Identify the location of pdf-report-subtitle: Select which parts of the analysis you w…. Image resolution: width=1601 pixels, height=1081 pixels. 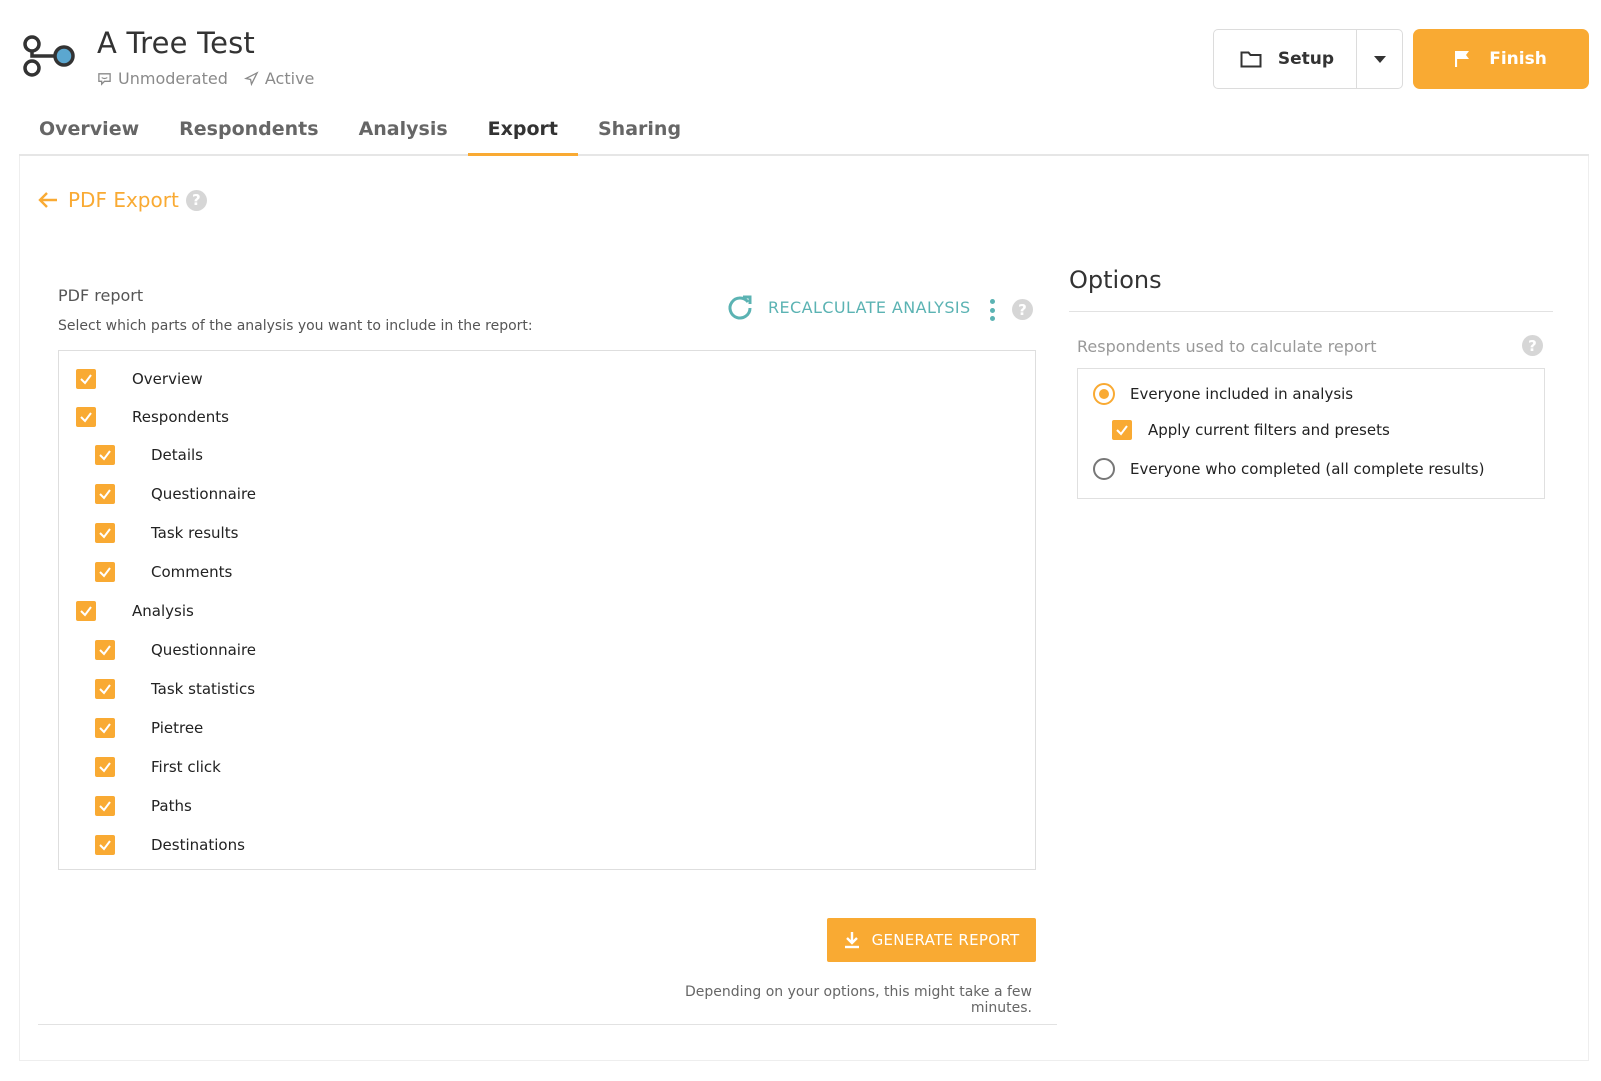
(295, 326).